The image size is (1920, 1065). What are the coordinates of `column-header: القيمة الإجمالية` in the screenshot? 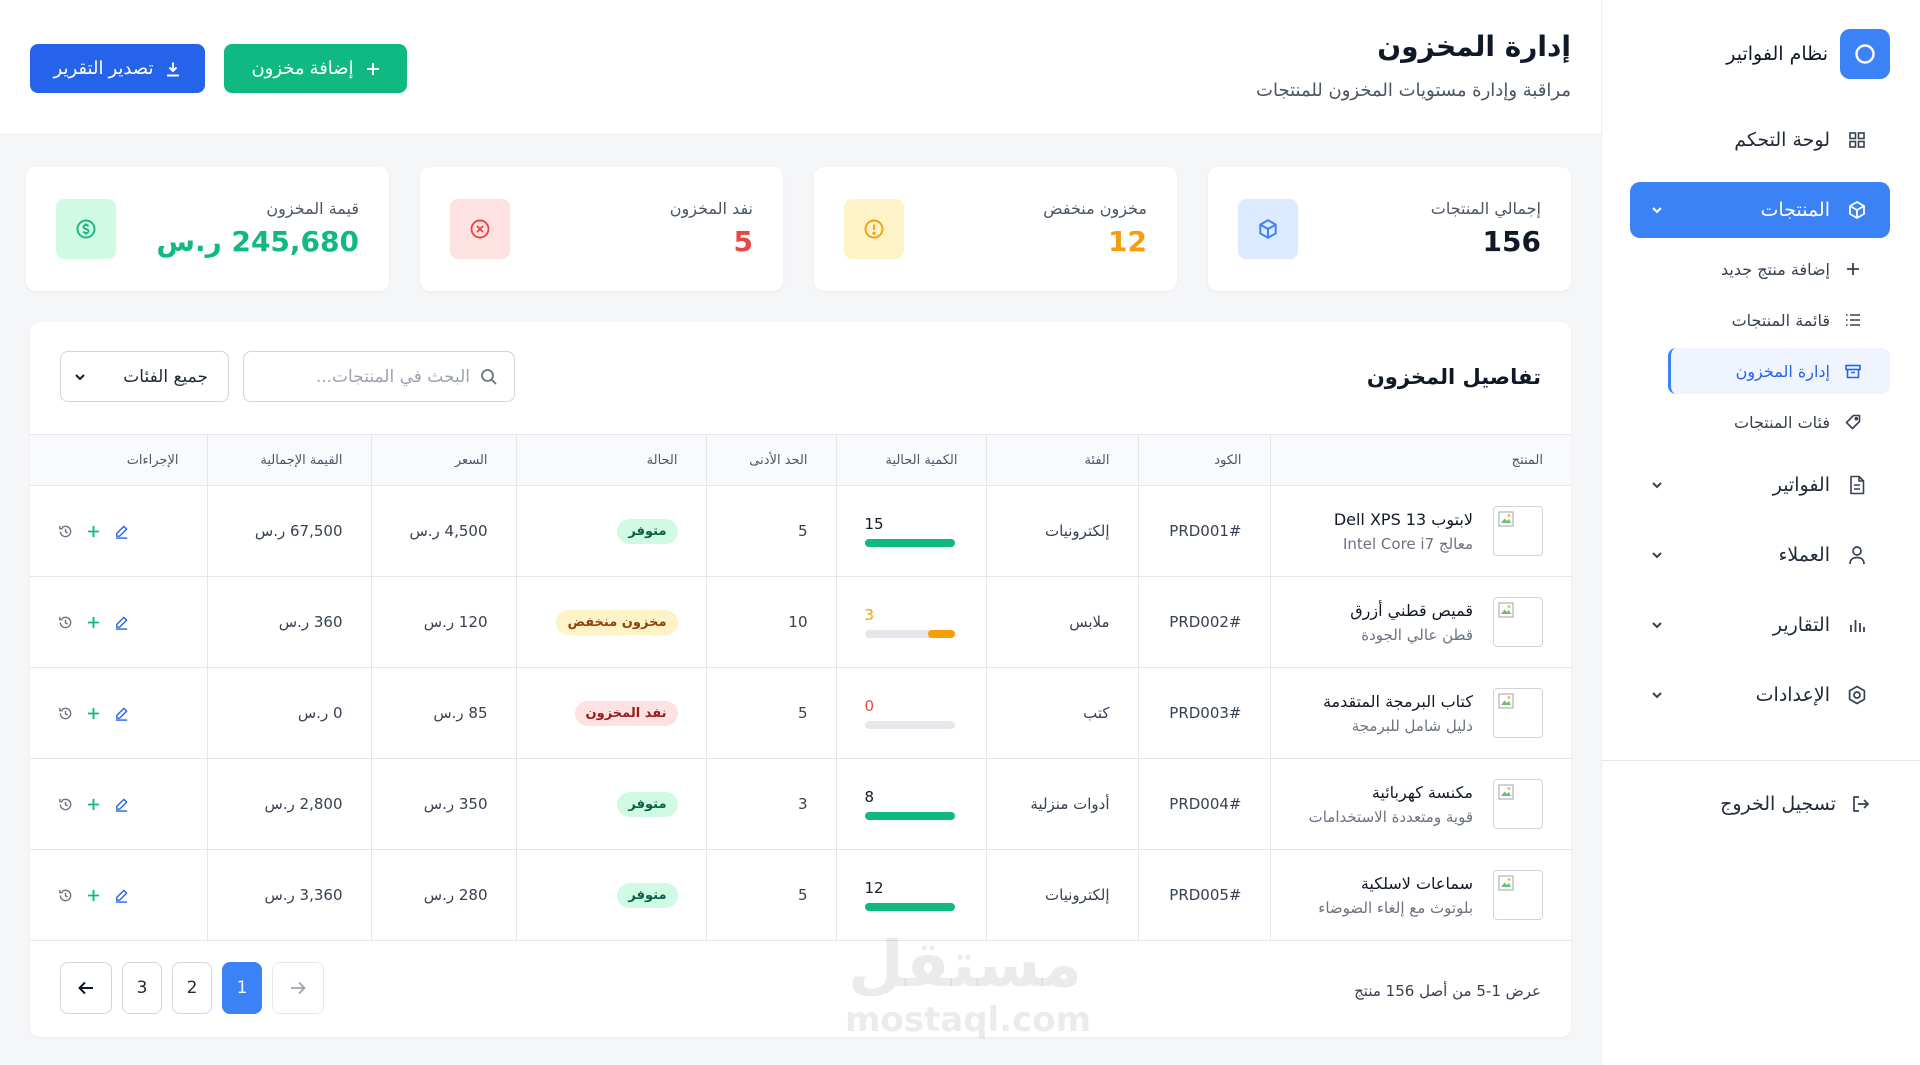 It's located at (288, 460).